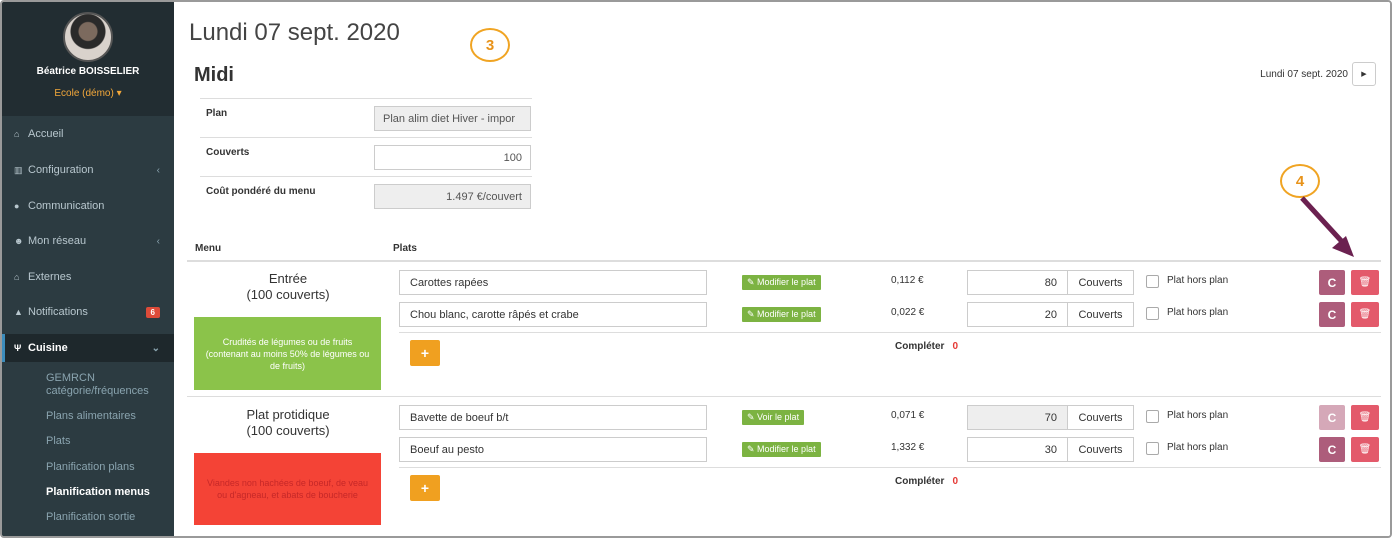 Image resolution: width=1392 pixels, height=538 pixels. I want to click on group-title: Plat protidique (100 couverts), so click(288, 423).